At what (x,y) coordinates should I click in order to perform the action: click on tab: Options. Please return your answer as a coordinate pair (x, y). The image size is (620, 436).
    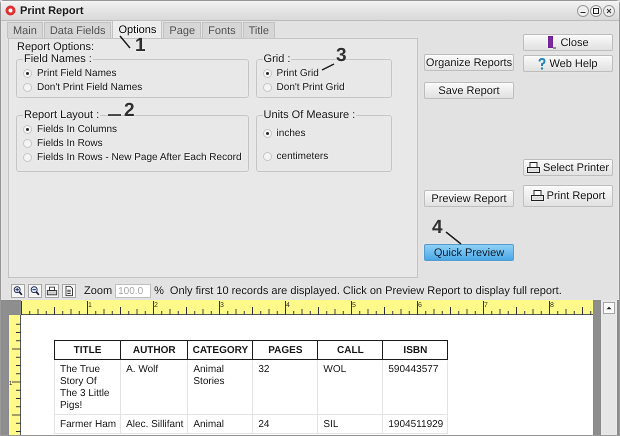
    Looking at the image, I should click on (137, 29).